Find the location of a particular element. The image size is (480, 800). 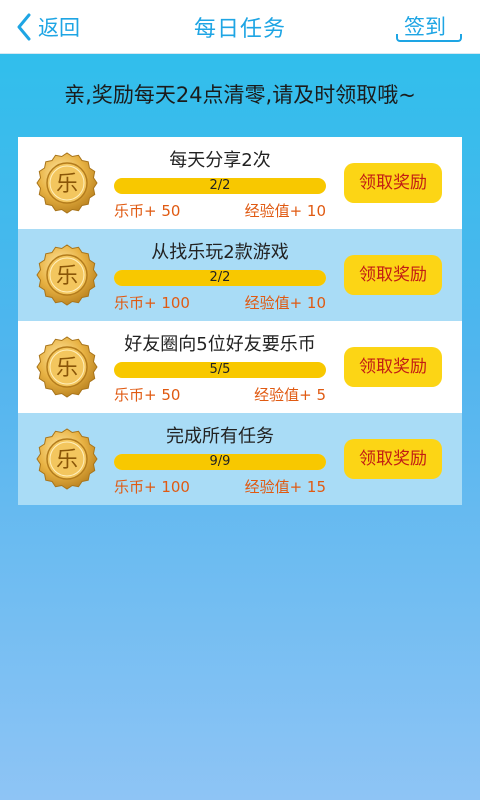

signin-underline is located at coordinates (429, 38).